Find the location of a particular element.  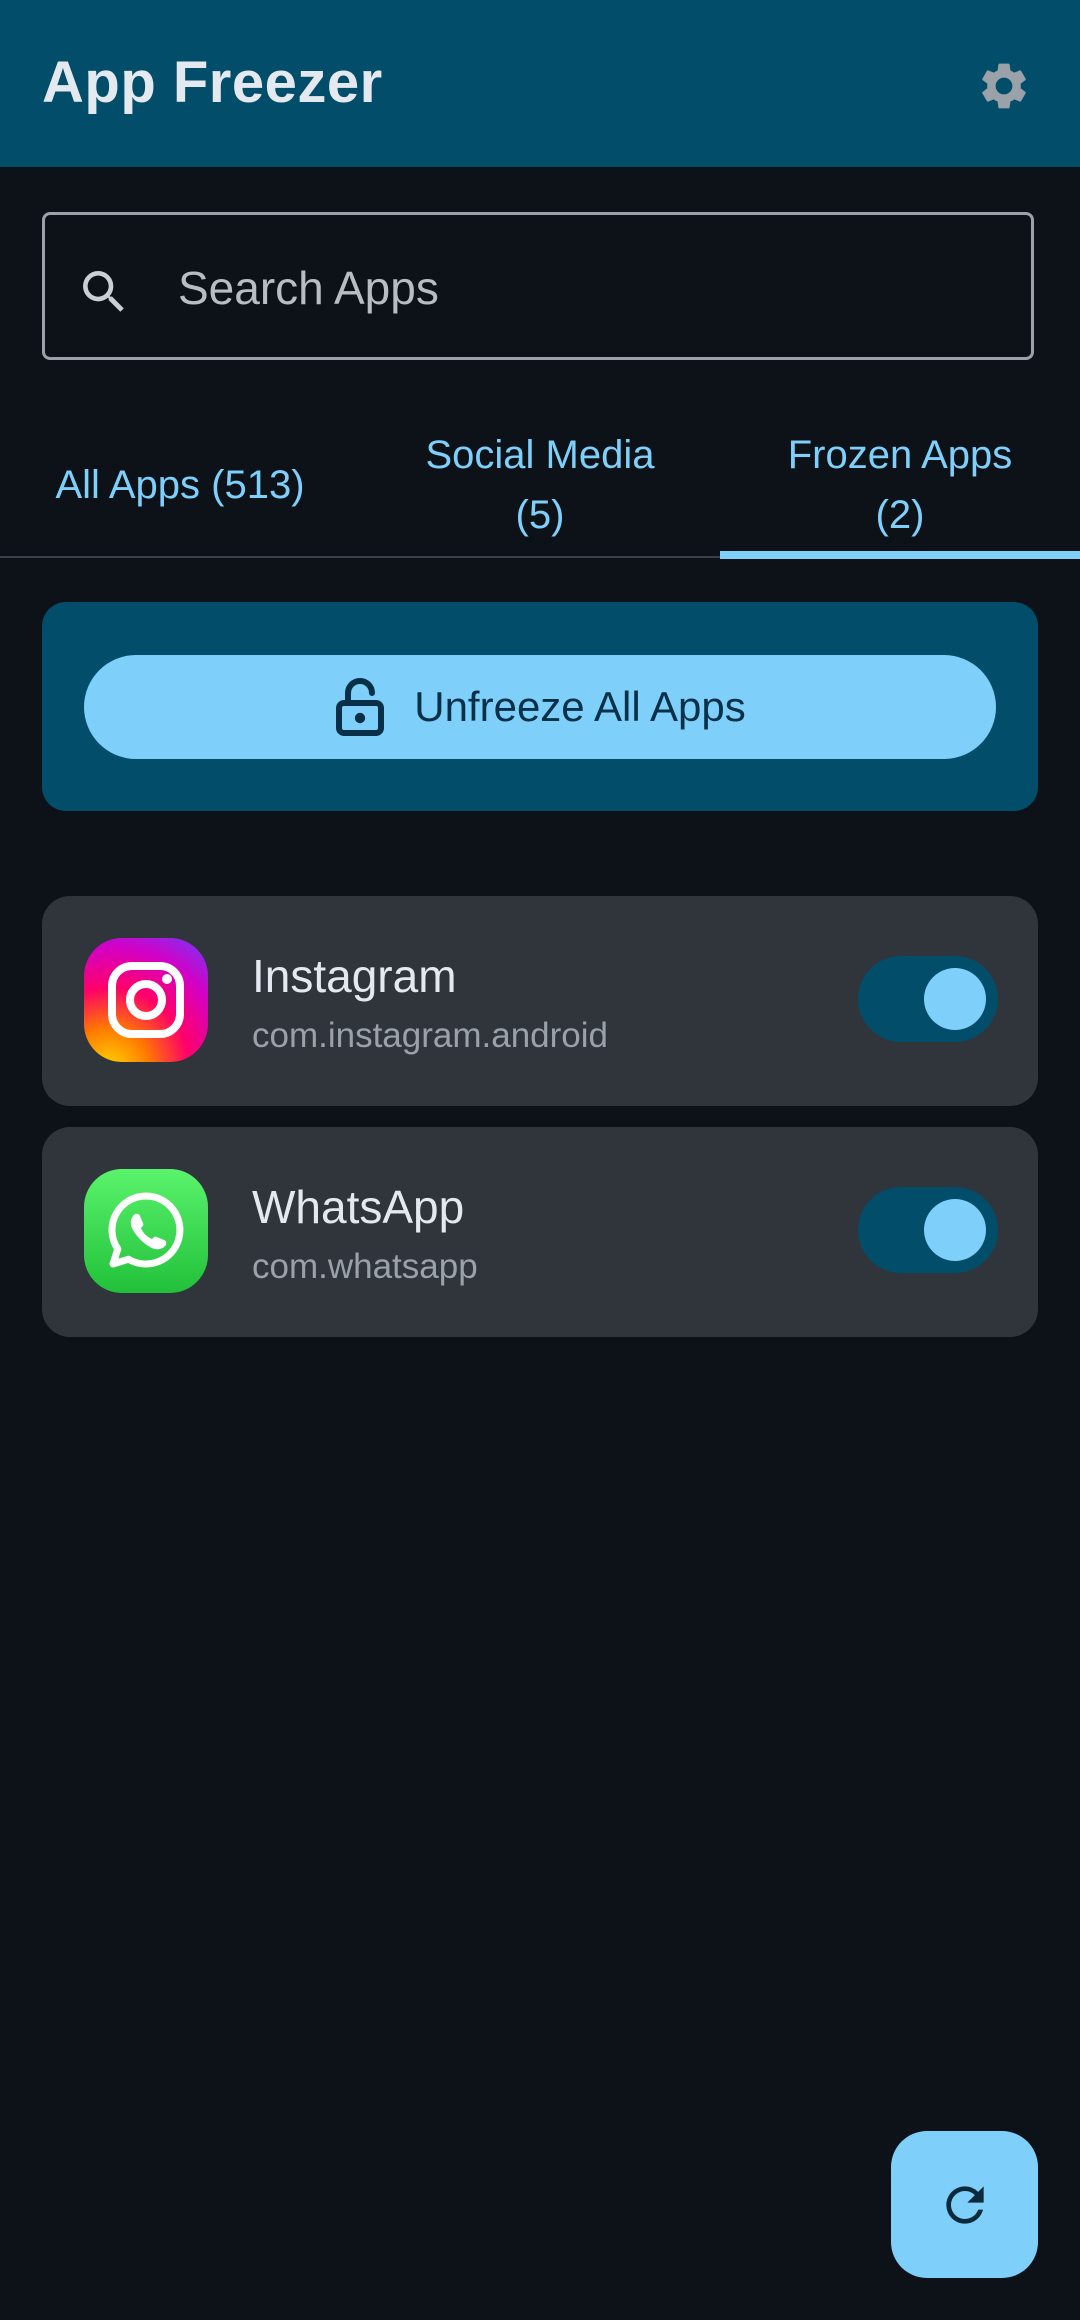

whatsapp-icon is located at coordinates (146, 1231).